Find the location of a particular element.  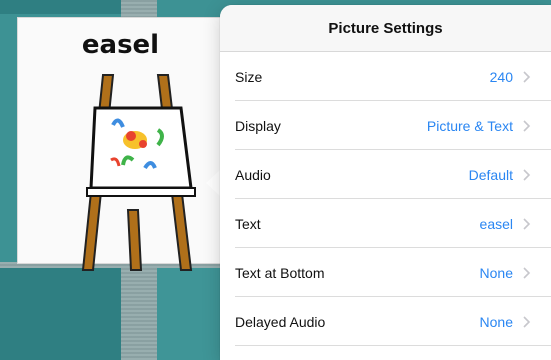

row-value: Default is located at coordinates (490, 174).